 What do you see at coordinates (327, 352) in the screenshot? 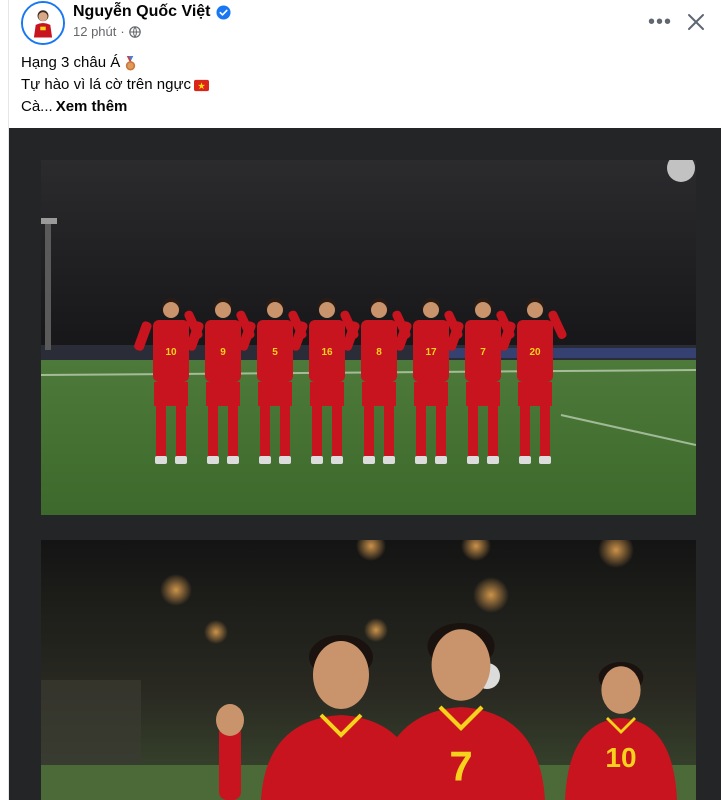
I see `jersey-number: 16` at bounding box center [327, 352].